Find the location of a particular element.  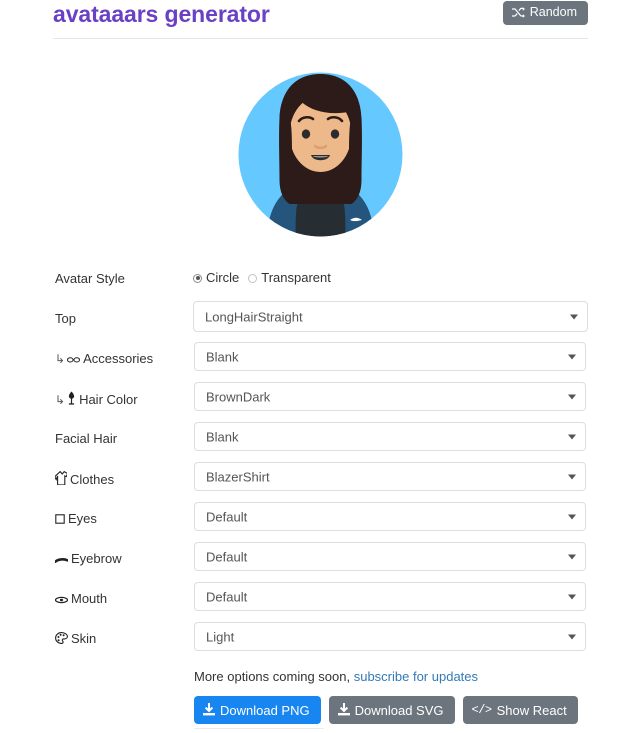

row-label-text: Facial Hair is located at coordinates (86, 438).